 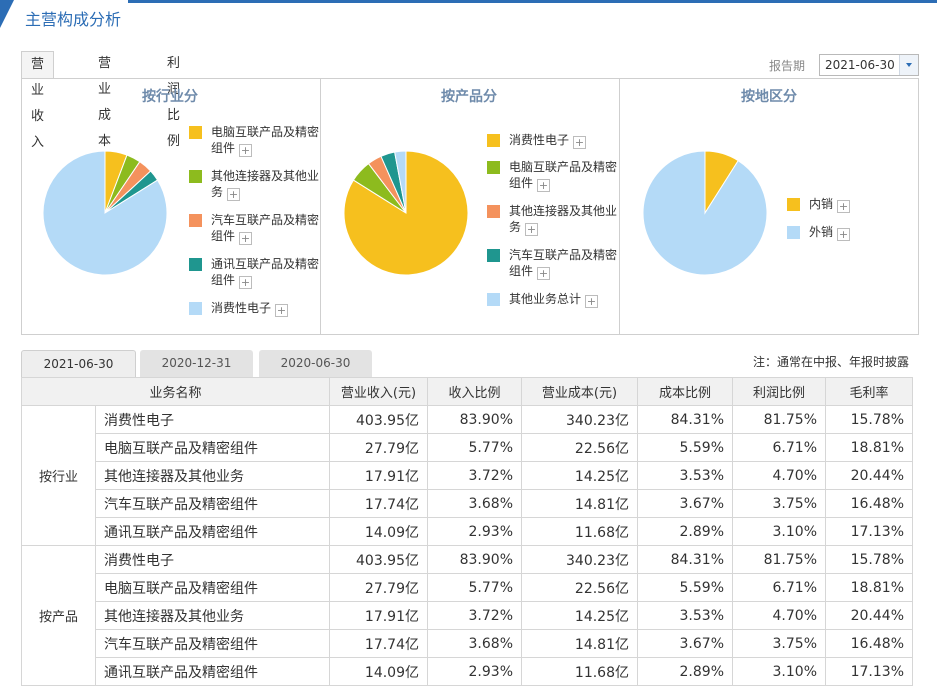 What do you see at coordinates (212, 671) in the screenshot?
I see `cell-name: 通讯互联产品及精密组件` at bounding box center [212, 671].